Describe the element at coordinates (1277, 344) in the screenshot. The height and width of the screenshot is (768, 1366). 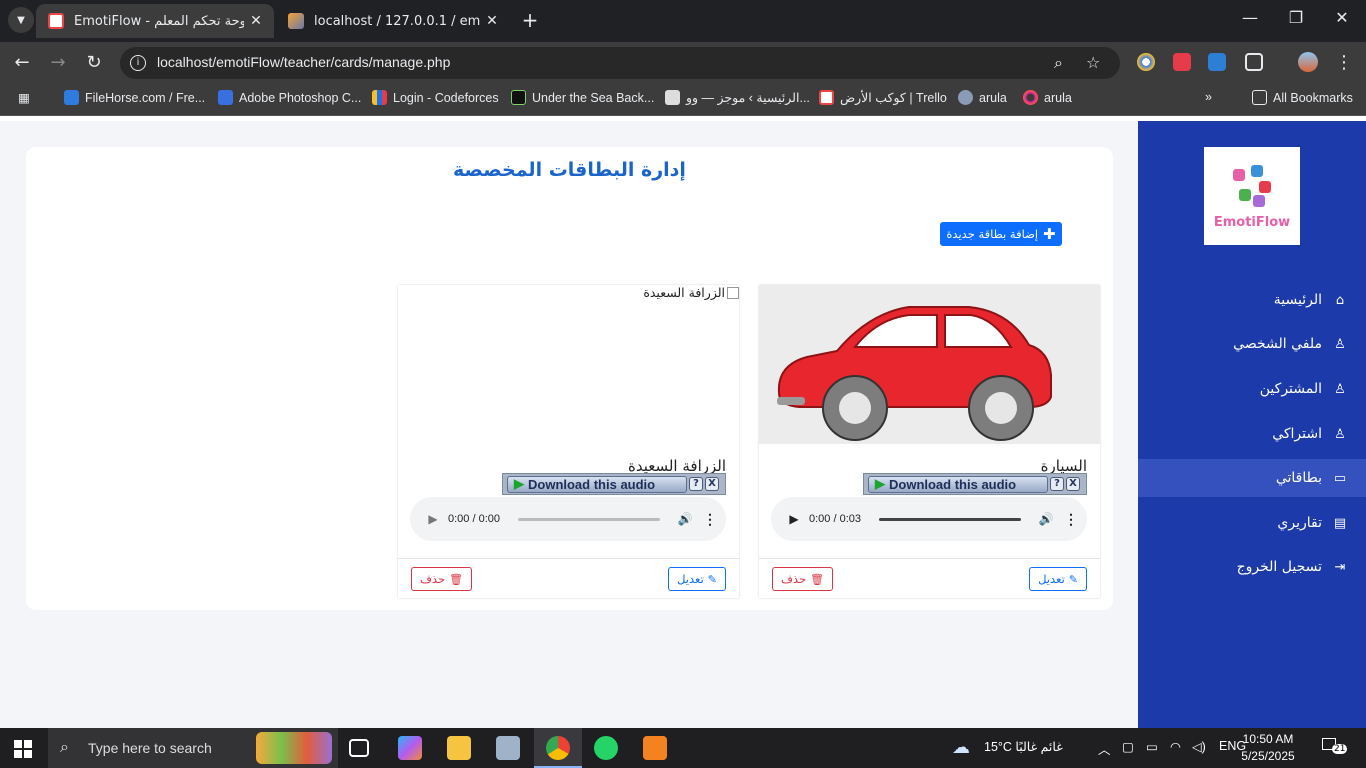
I see `sidebar-item-label: ملفي الشخصي` at that location.